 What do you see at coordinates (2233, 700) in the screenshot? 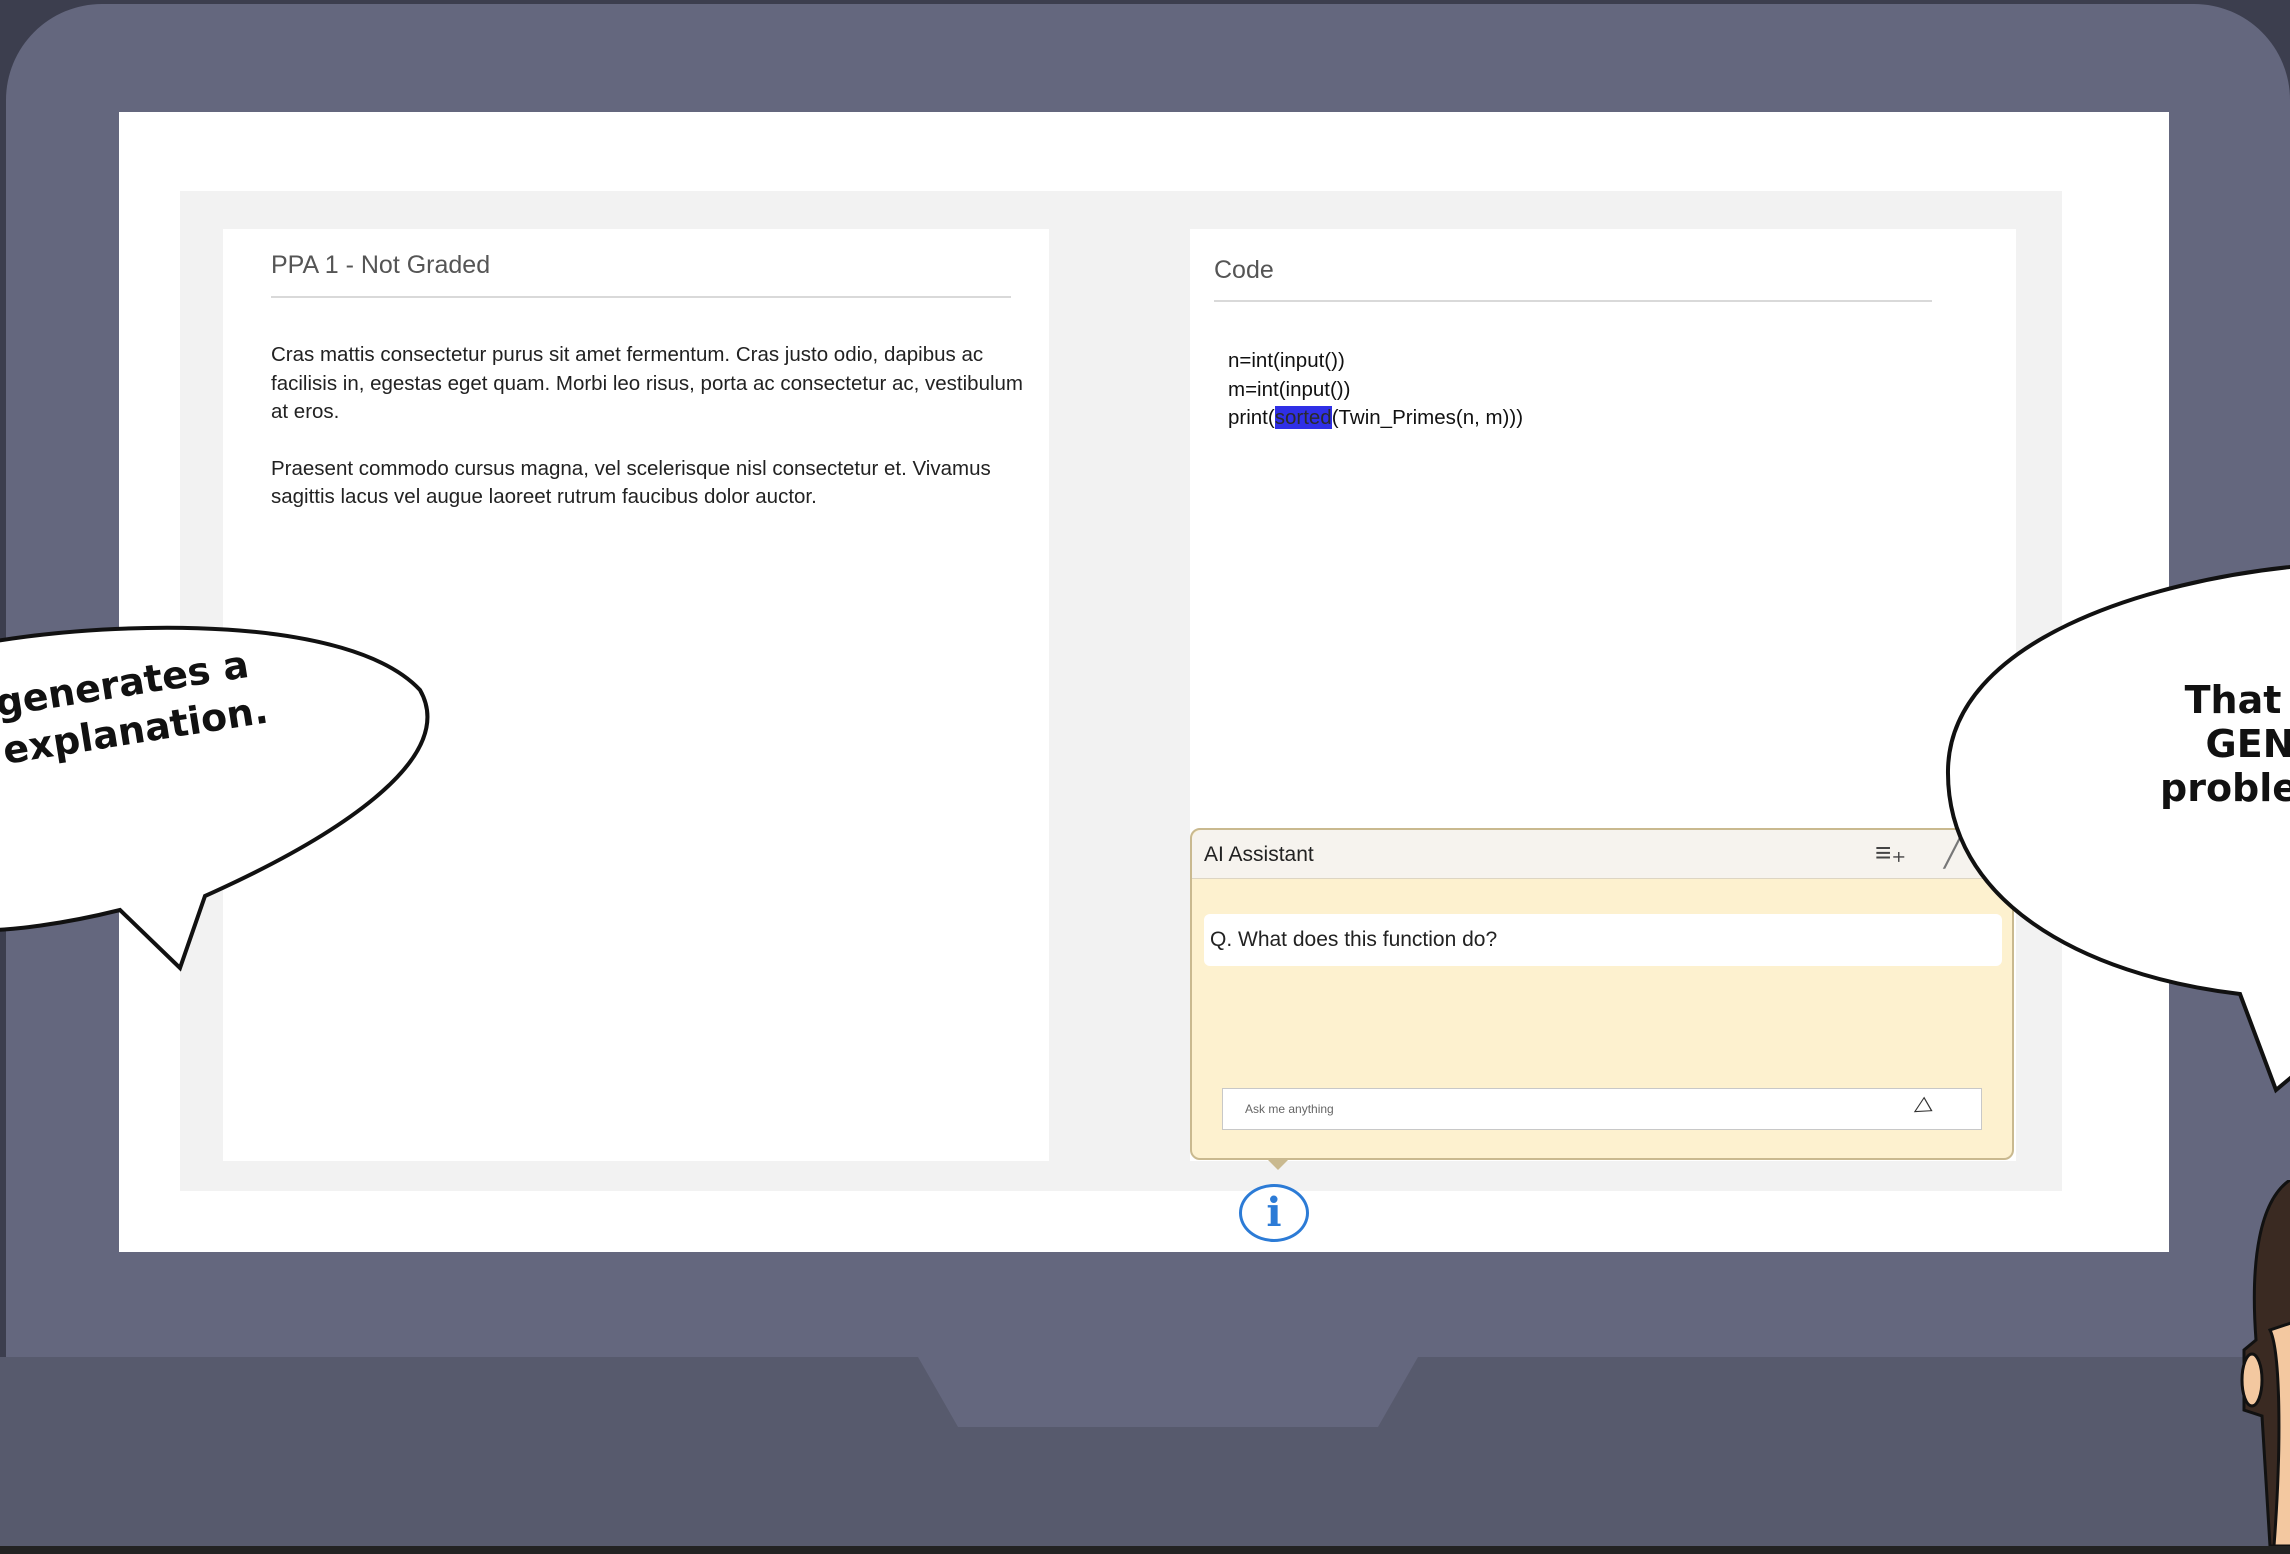
I see `bubble-line: That` at bounding box center [2233, 700].